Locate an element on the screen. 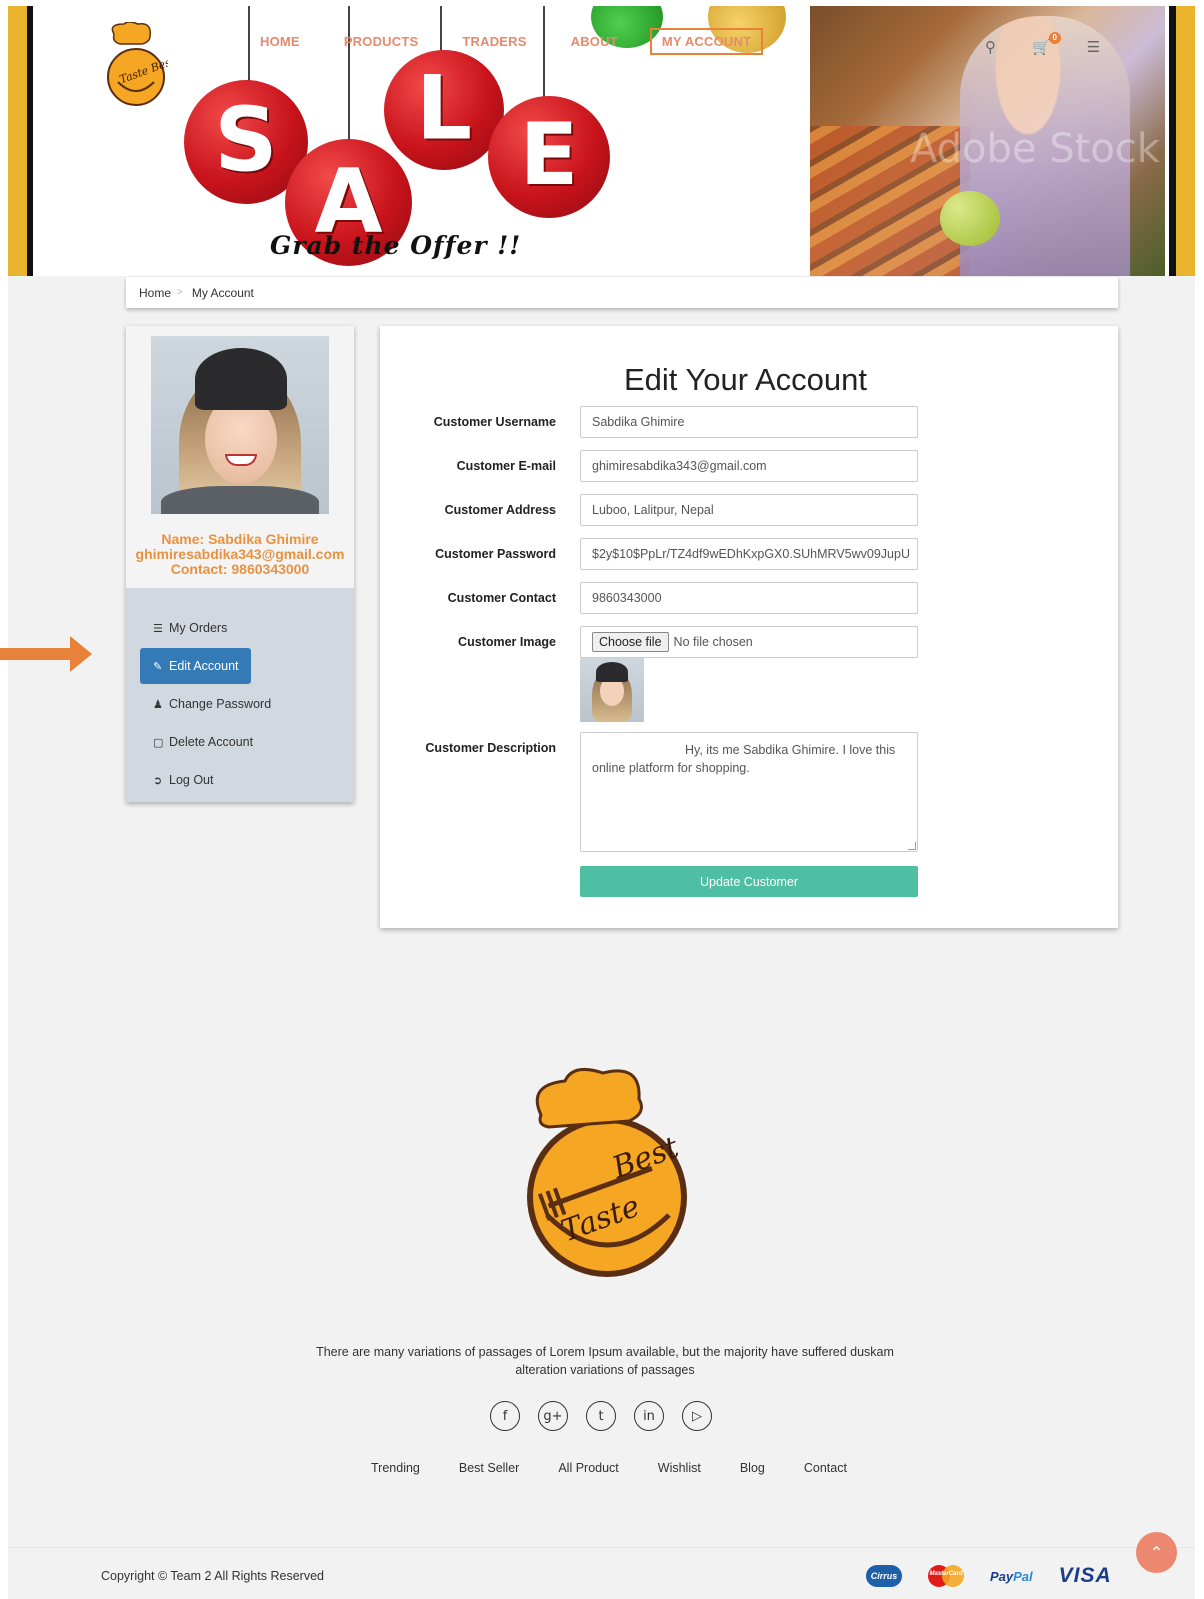 The width and height of the screenshot is (1204, 1599). nav-products: PRODUCTS is located at coordinates (381, 41).